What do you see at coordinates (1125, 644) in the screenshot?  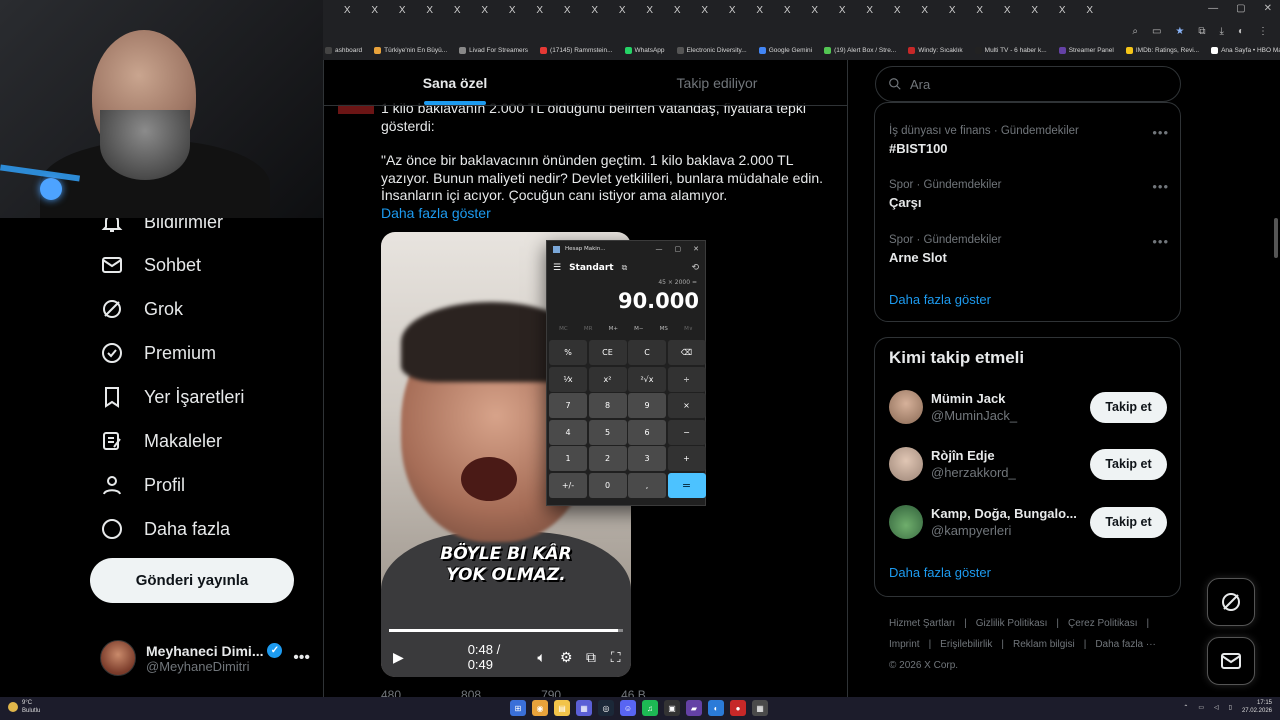 I see `footer-link: Daha fazla ···` at bounding box center [1125, 644].